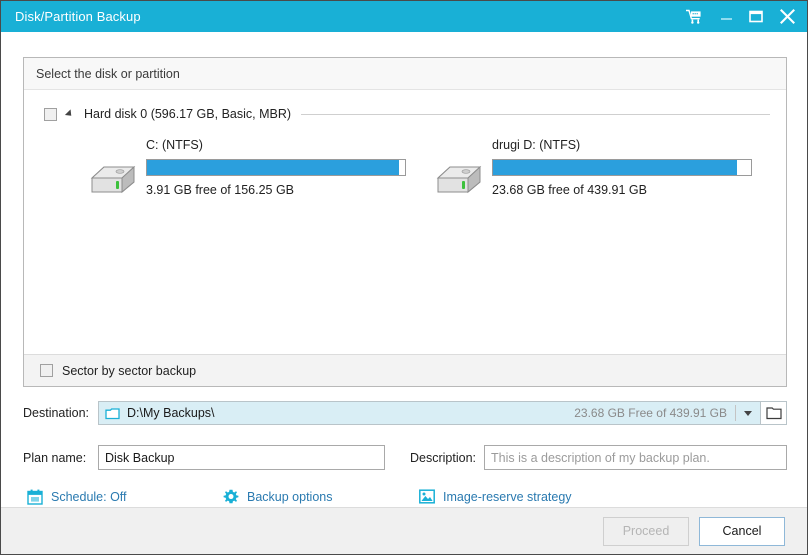  What do you see at coordinates (569, 190) in the screenshot?
I see `partition-free-text: 23.68 GB free of 439.91 GB` at bounding box center [569, 190].